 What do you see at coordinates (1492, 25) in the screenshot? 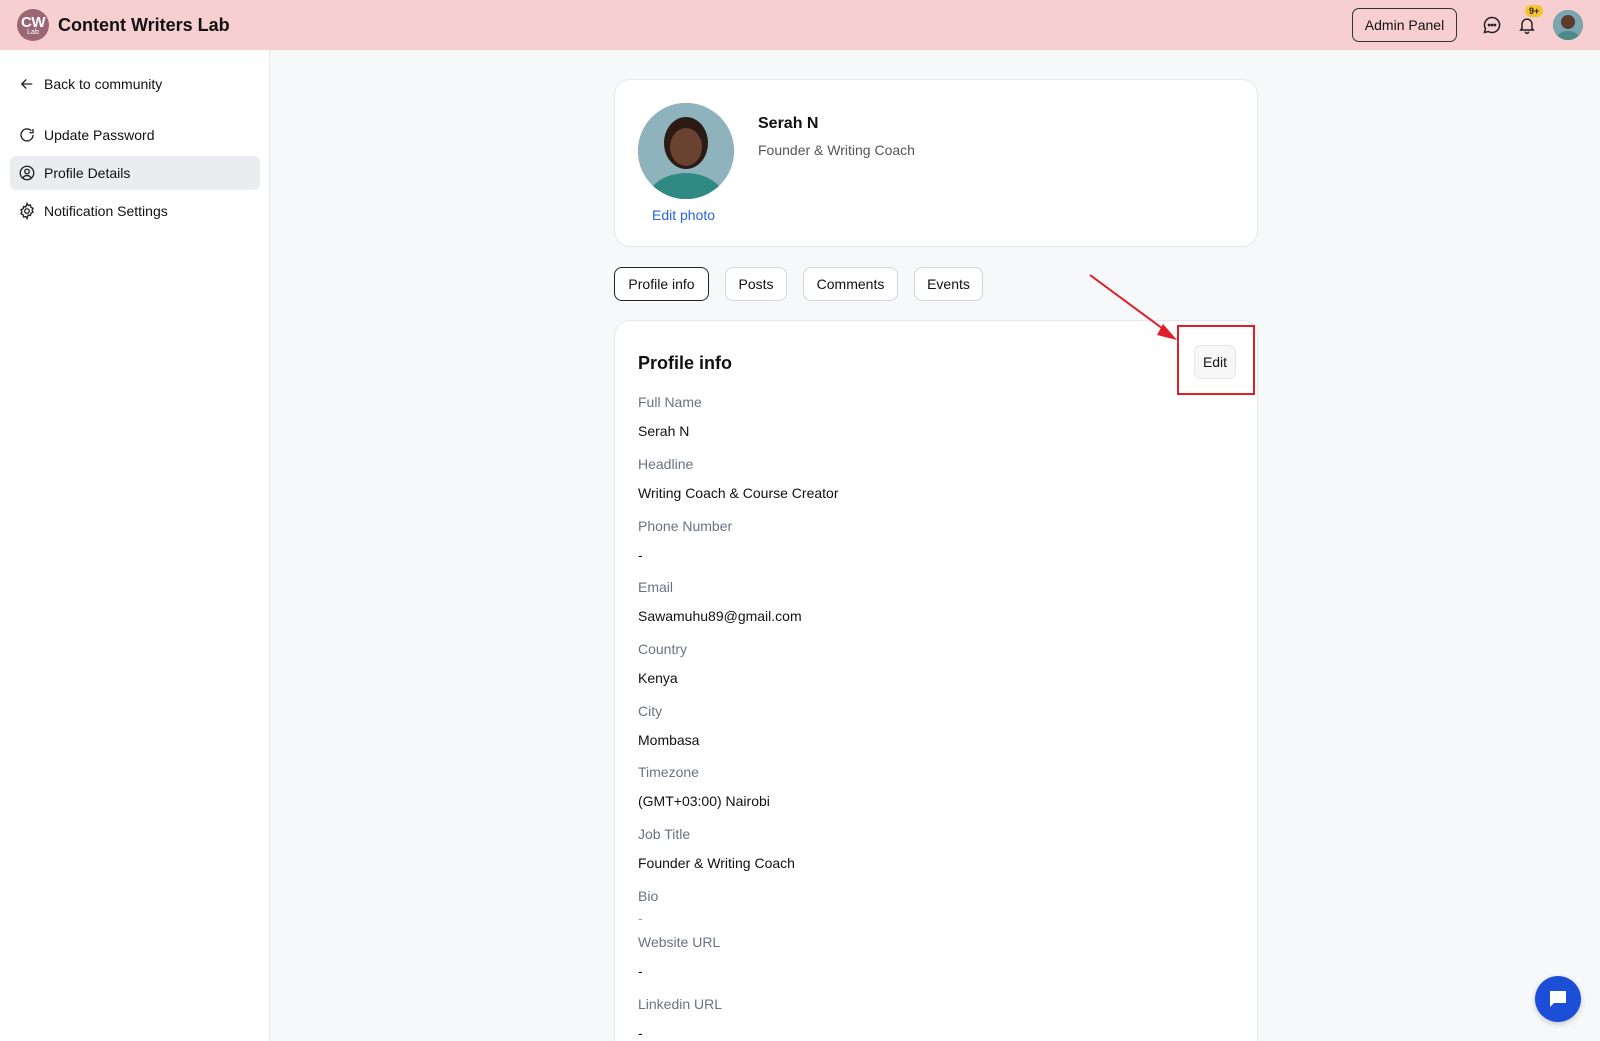
I see `messages-icon` at bounding box center [1492, 25].